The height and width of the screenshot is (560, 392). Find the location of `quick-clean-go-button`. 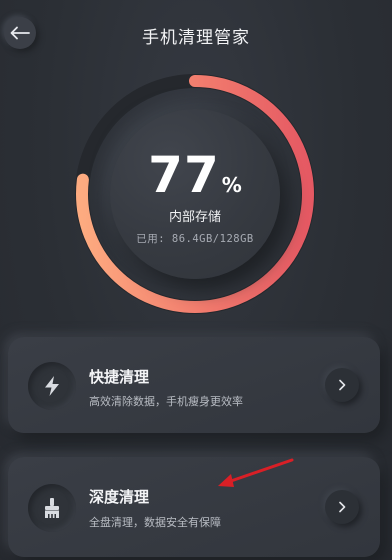

quick-clean-go-button is located at coordinates (342, 385).